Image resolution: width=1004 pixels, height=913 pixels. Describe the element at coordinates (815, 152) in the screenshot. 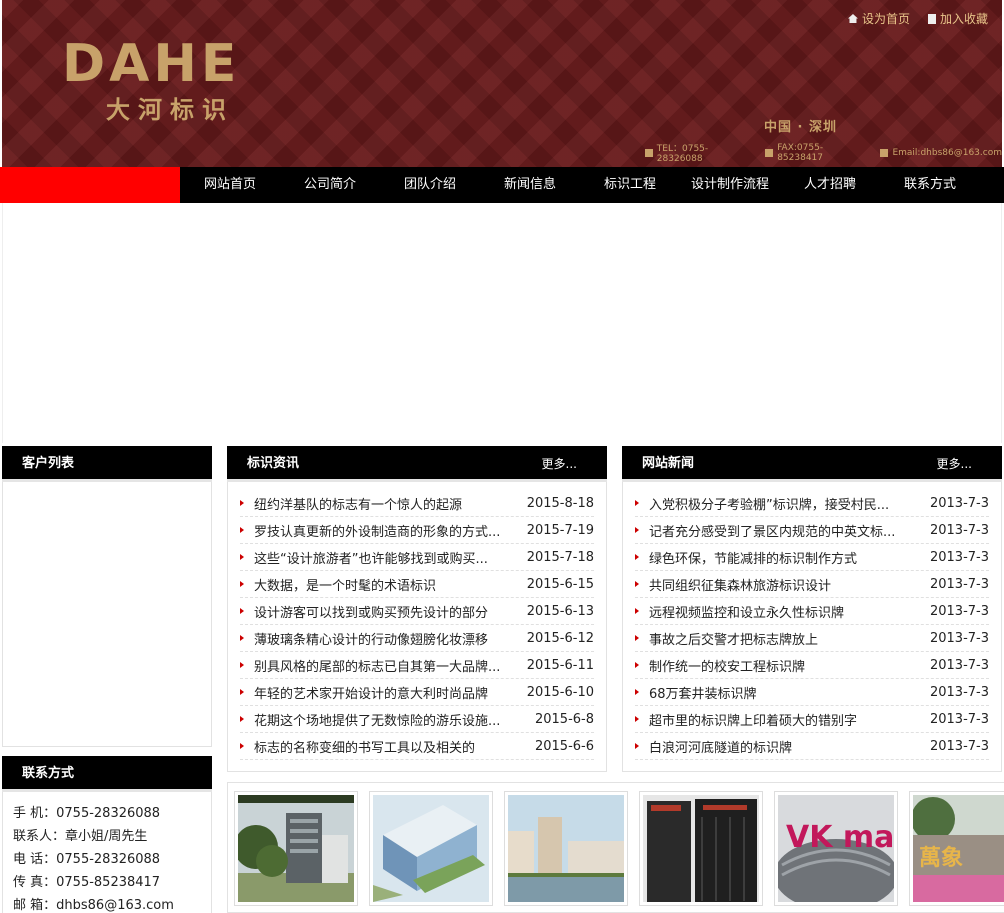

I see `header-fax: FAX:0755-85238417` at that location.